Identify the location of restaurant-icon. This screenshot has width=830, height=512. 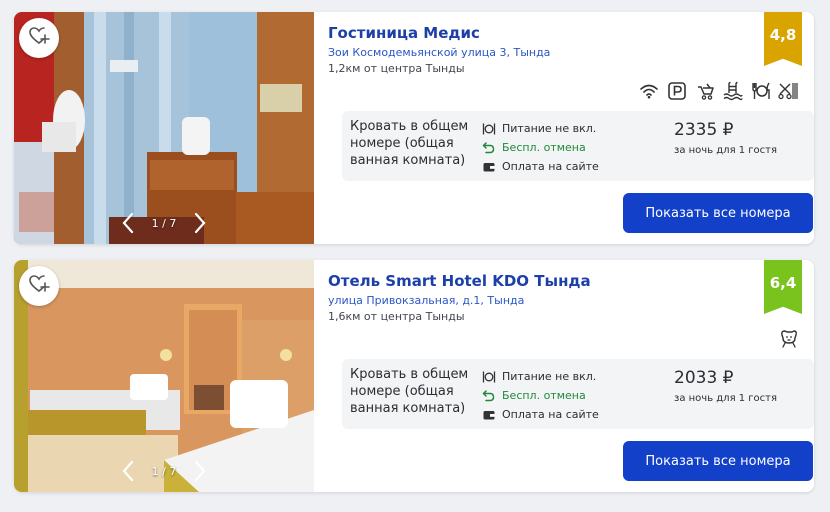
(761, 91).